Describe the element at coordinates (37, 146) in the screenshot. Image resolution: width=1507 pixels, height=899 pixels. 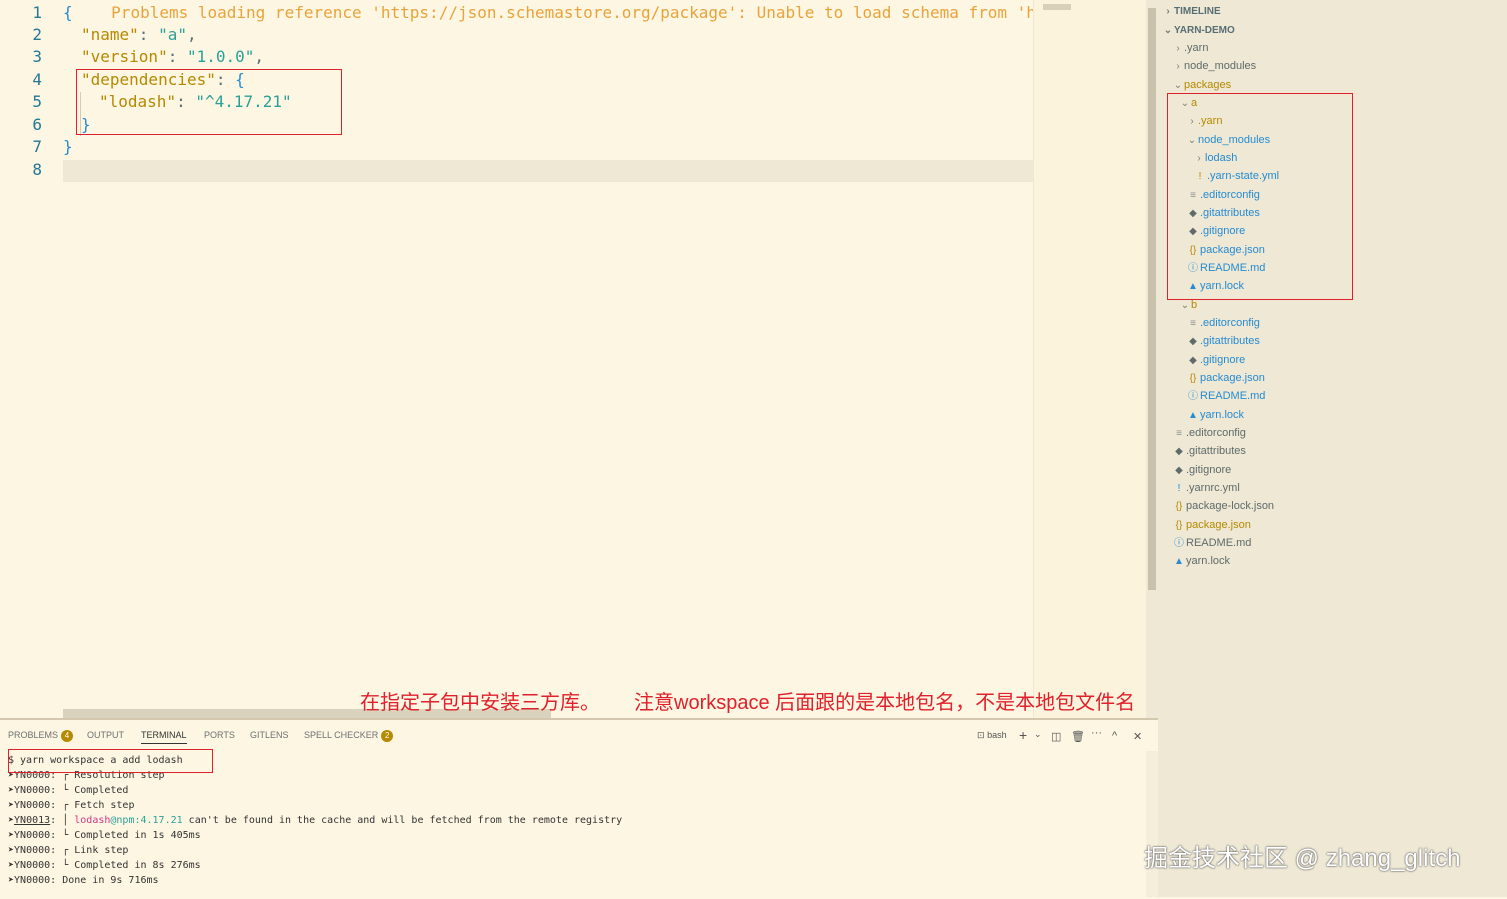
I see `line-number: 7` at that location.